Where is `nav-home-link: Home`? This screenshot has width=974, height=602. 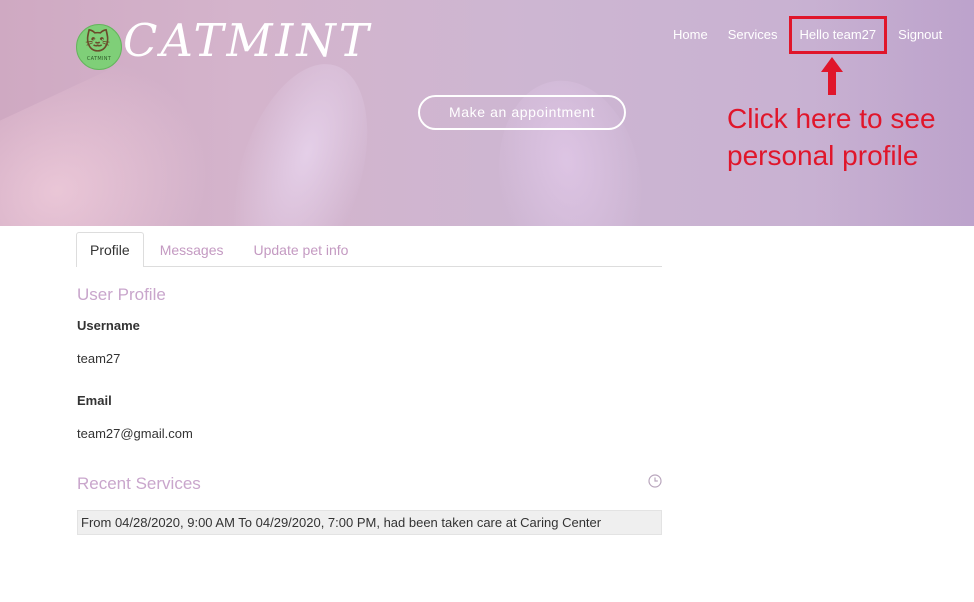 nav-home-link: Home is located at coordinates (690, 39).